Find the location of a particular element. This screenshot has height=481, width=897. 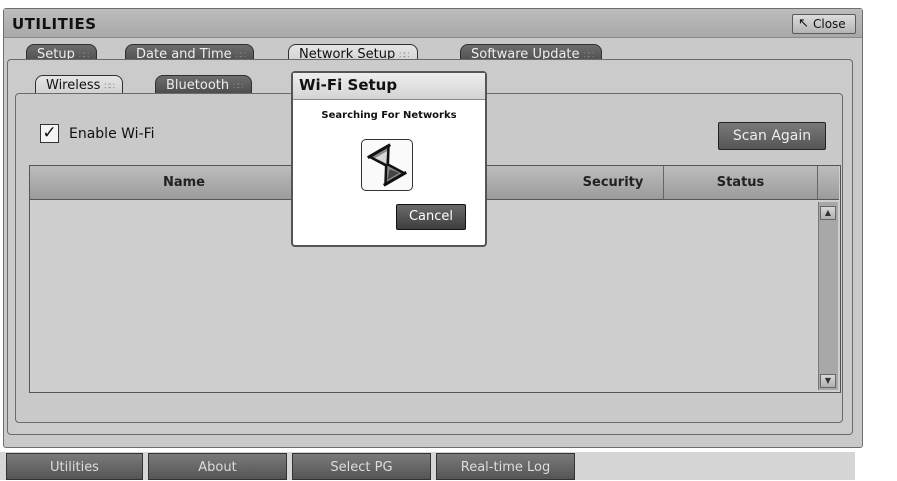

subtab-wireless: Wireless ∷∷ is located at coordinates (79, 85).